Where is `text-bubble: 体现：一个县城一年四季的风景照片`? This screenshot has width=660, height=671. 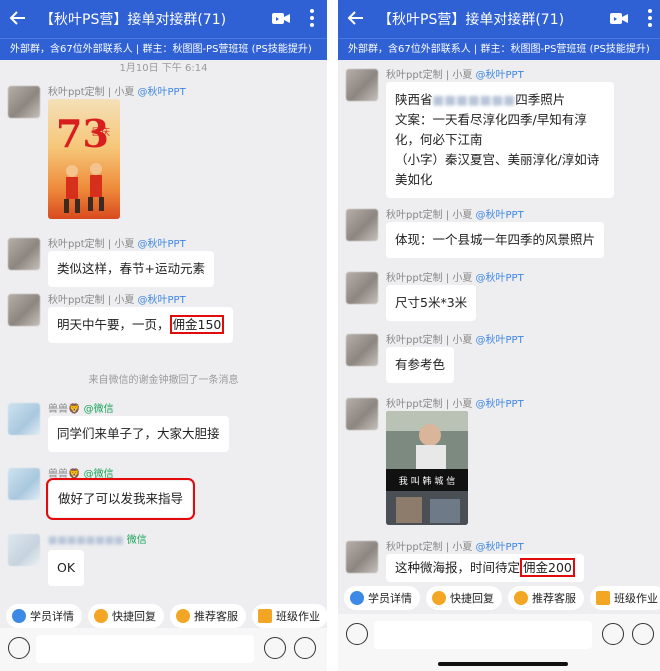
text-bubble: 体现：一个县城一年四季的风景照片 is located at coordinates (495, 240).